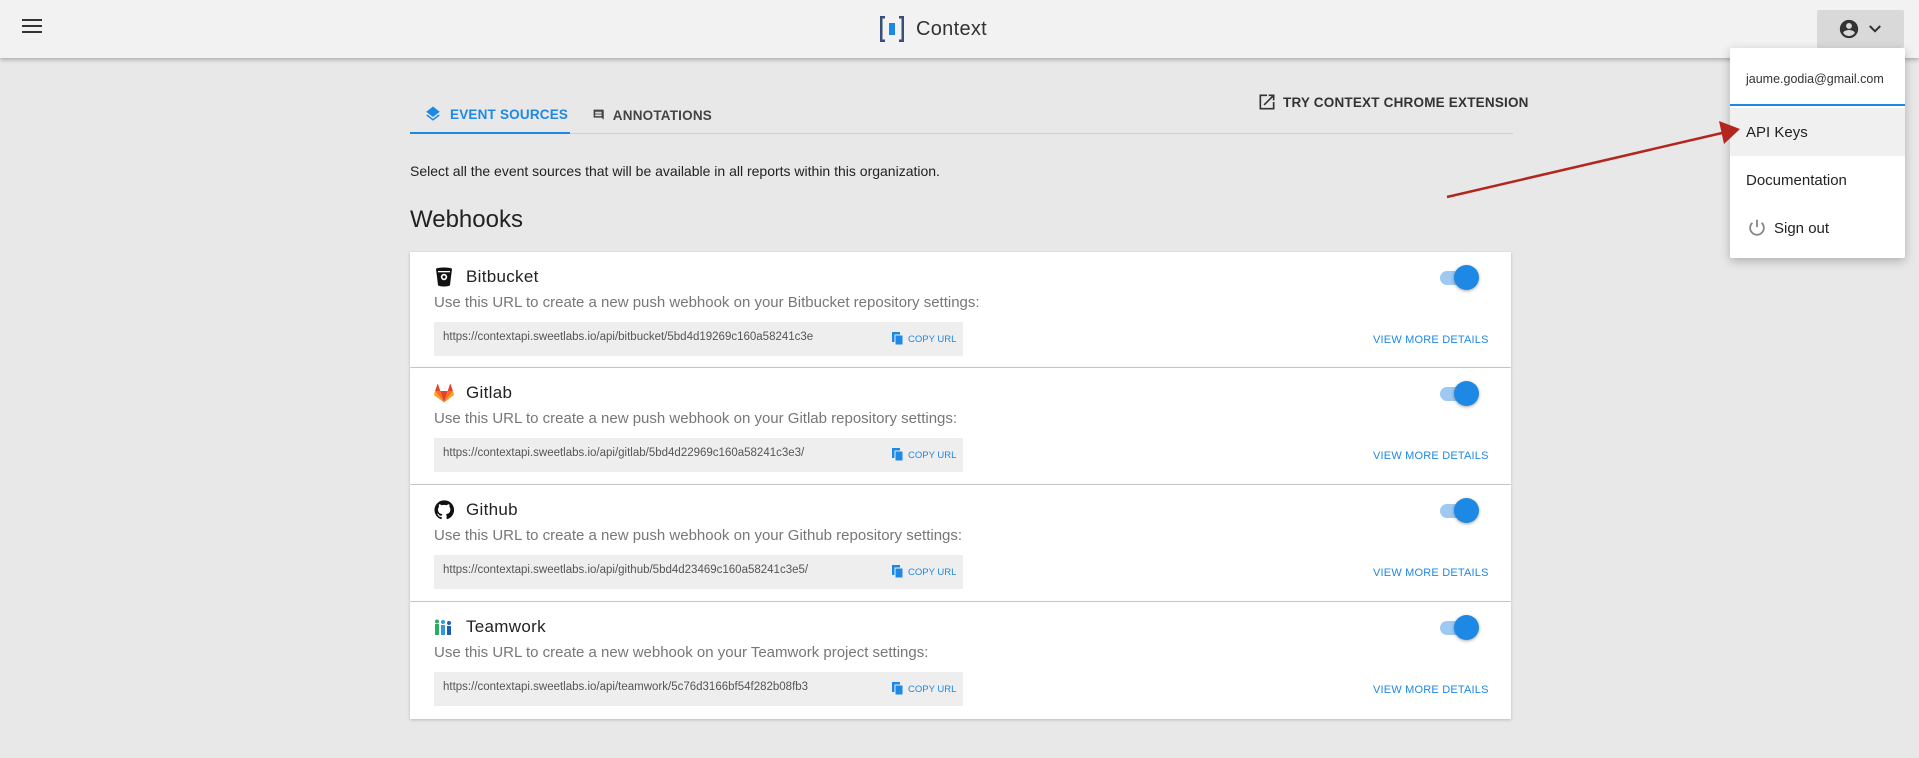 This screenshot has width=1919, height=758. What do you see at coordinates (444, 277) in the screenshot?
I see `bitbucket-icon` at bounding box center [444, 277].